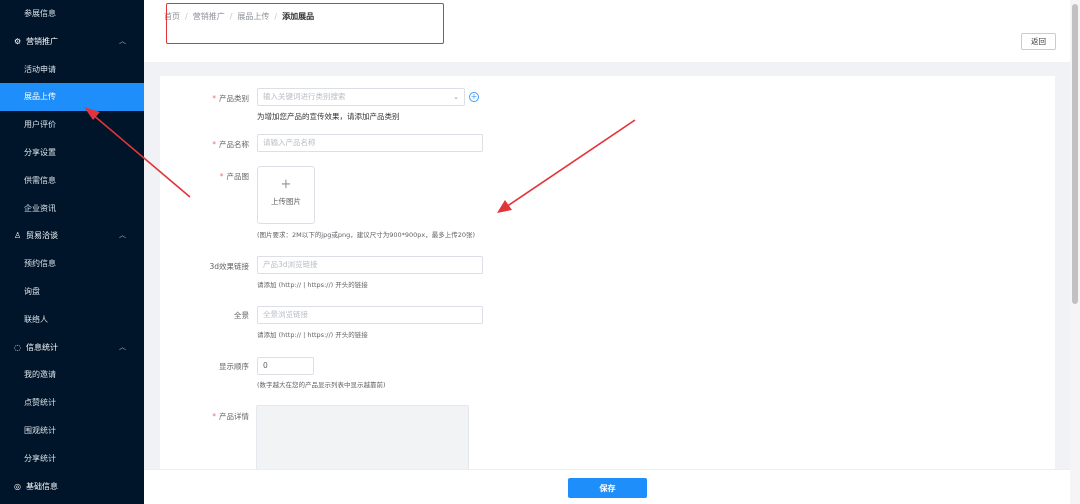 The width and height of the screenshot is (1080, 504). Describe the element at coordinates (286, 195) in the screenshot. I see `image-upload-button: + 上传图片` at that location.